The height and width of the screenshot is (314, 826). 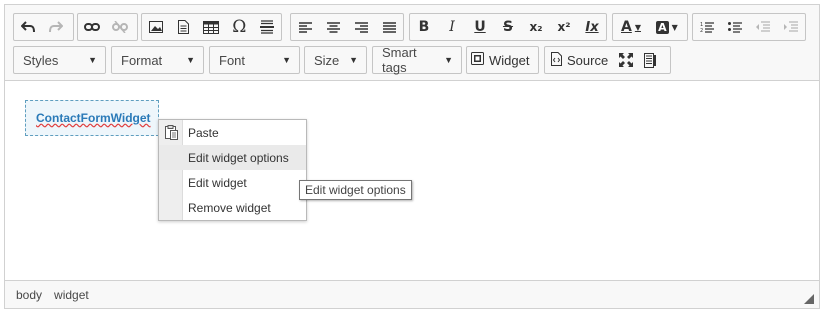 I want to click on context-menu-item-label: Remove widget, so click(x=229, y=207).